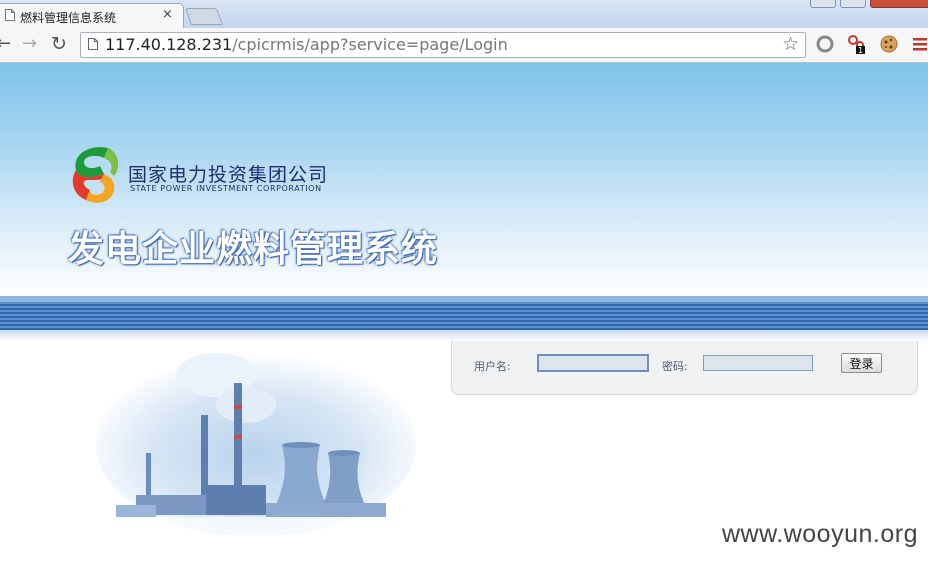 The height and width of the screenshot is (564, 928). I want to click on tab-strip: 燃料管理信息系统 ×, so click(464, 14).